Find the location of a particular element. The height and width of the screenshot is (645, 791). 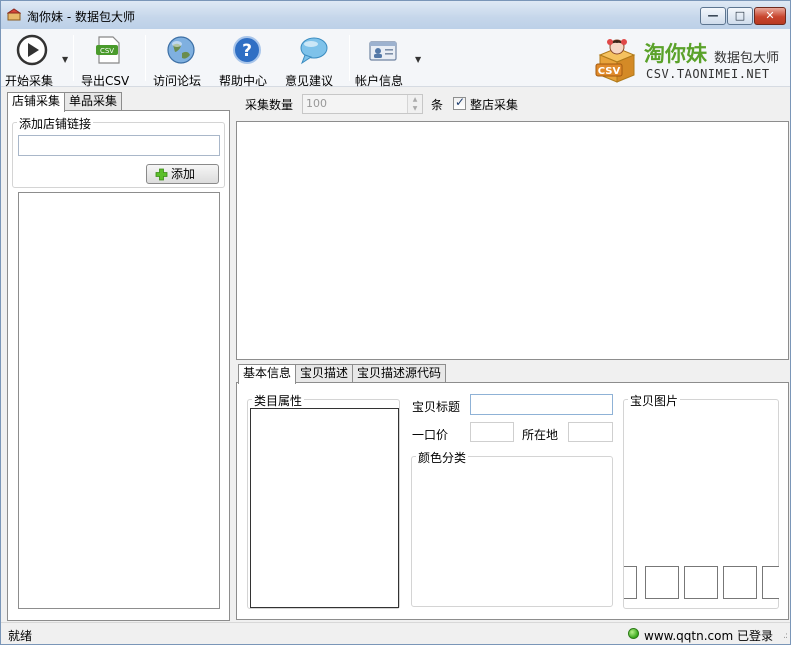

status-site: www.qqtn.com 已登录 is located at coordinates (708, 635).